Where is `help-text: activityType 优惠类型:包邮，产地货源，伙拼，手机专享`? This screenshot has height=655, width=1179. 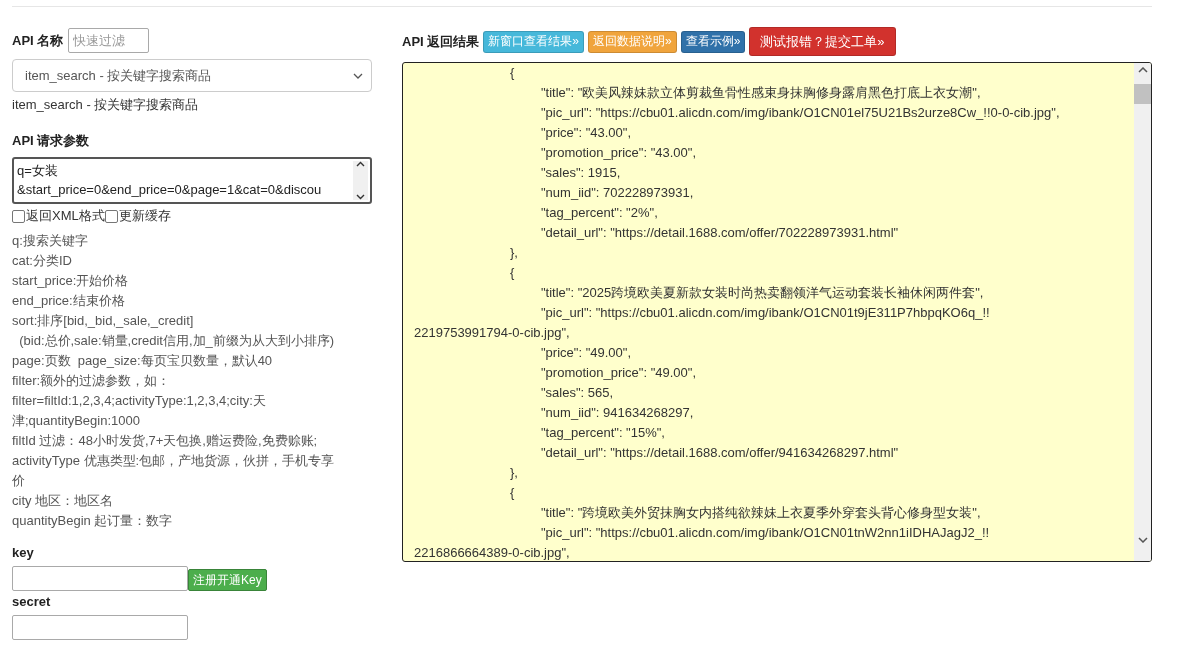 help-text: activityType 优惠类型:包邮，产地货源，伙拼，手机专享 is located at coordinates (174, 461).